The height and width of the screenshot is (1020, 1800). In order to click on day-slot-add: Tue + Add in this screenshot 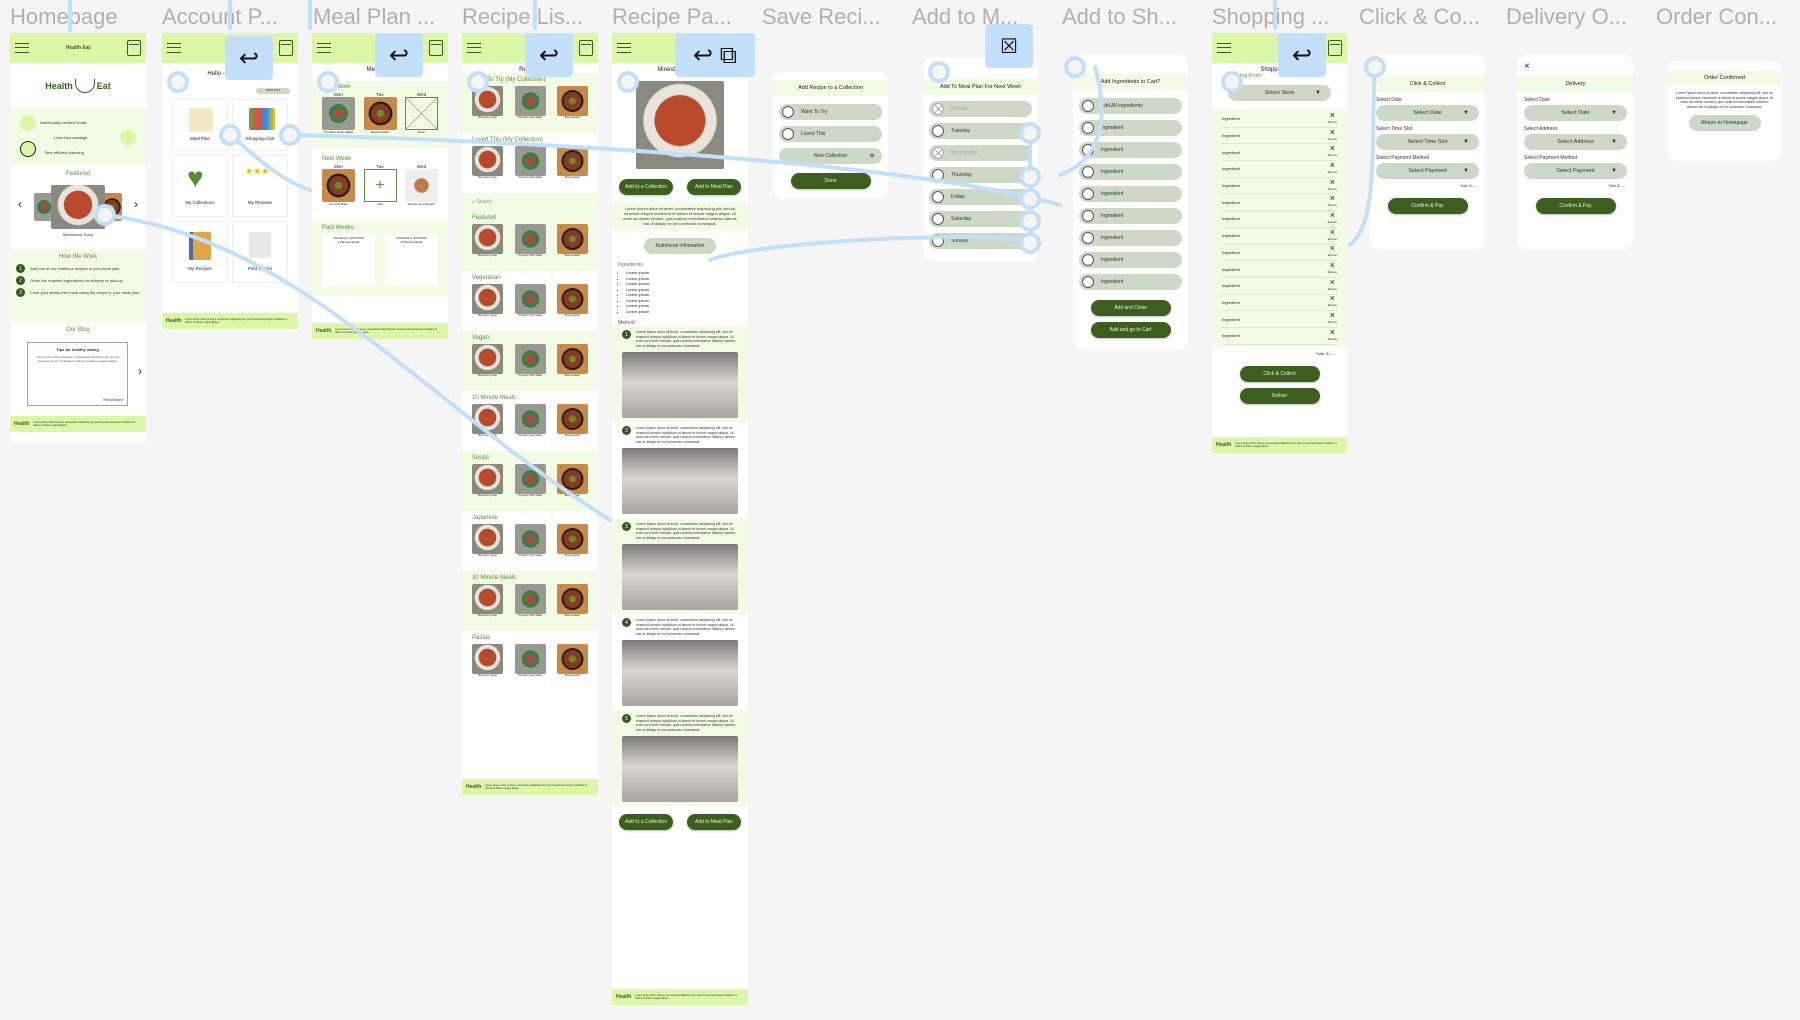, I will do `click(380, 185)`.